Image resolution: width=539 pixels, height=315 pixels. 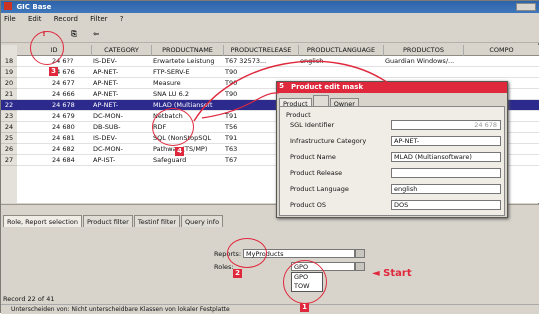 I want to click on cell-category: DB-SUB-, so click(x=107, y=127).